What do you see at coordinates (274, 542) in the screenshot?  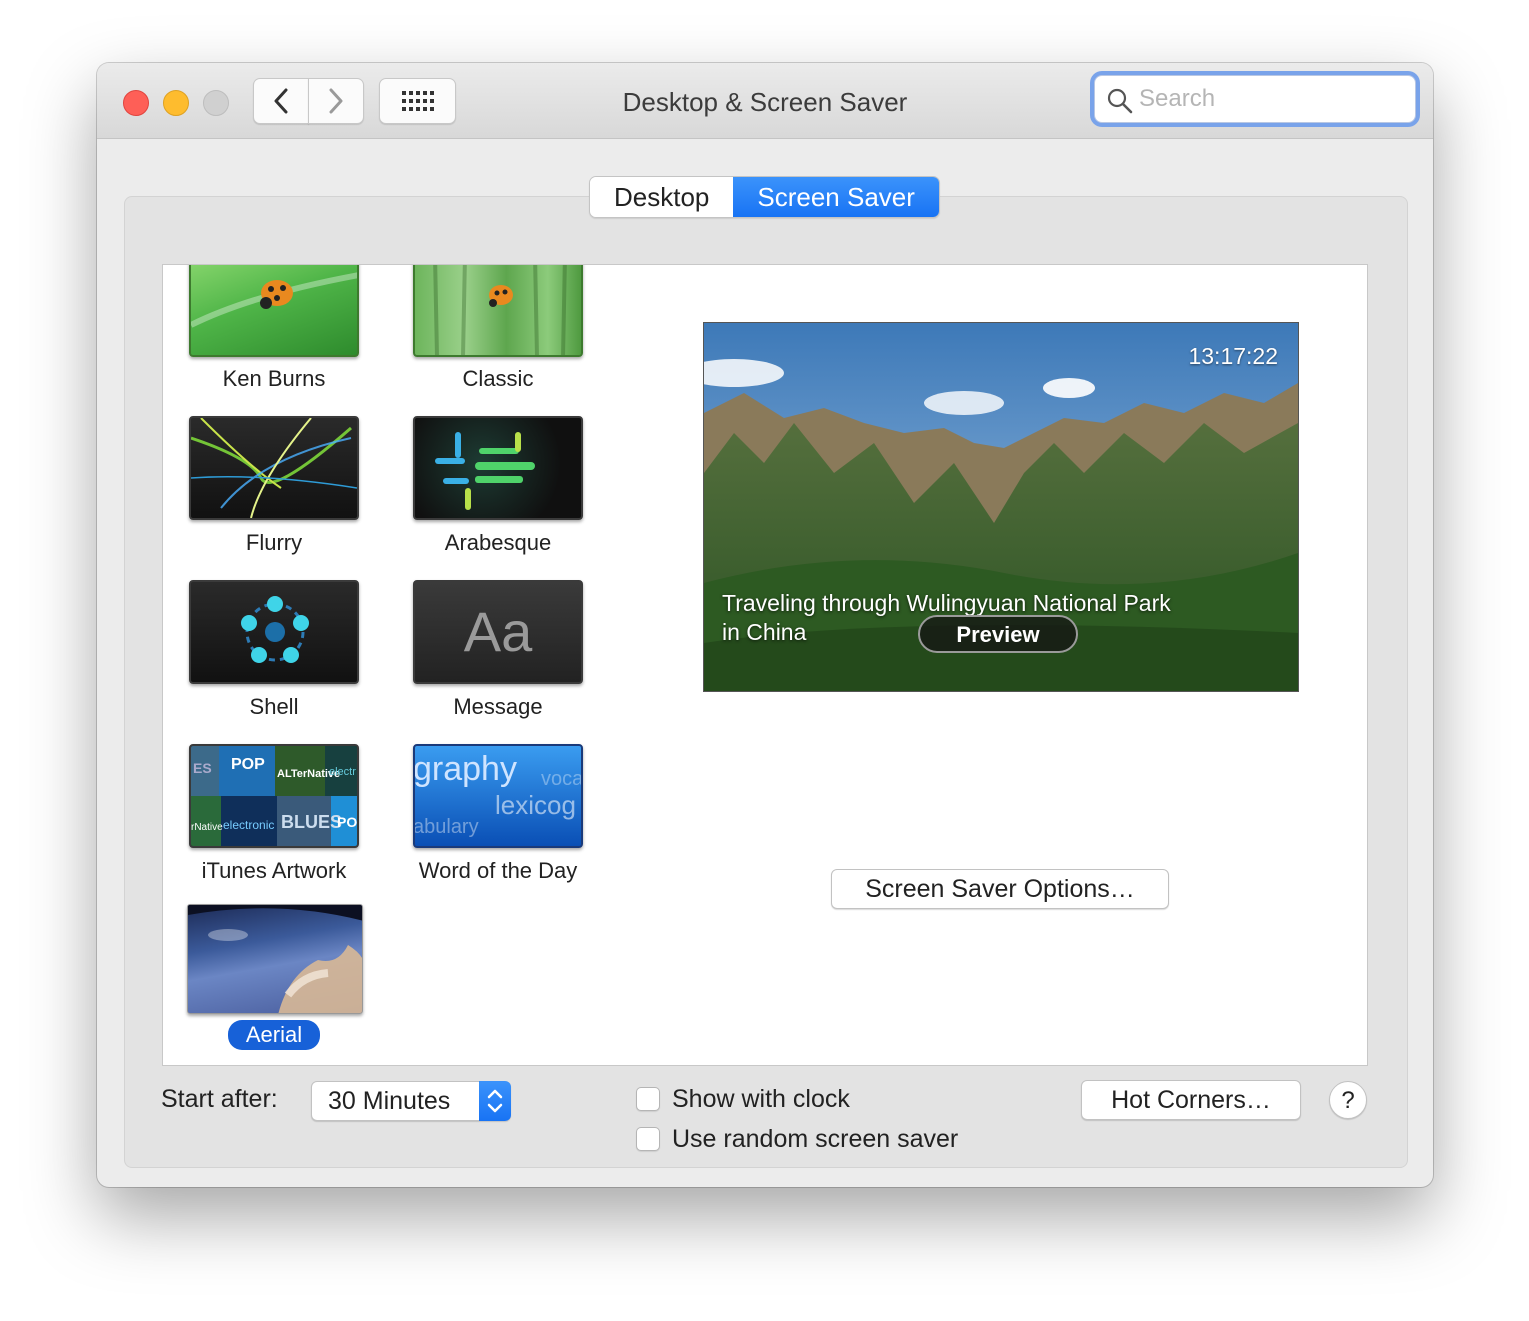 I see `saver-label: Flurry` at bounding box center [274, 542].